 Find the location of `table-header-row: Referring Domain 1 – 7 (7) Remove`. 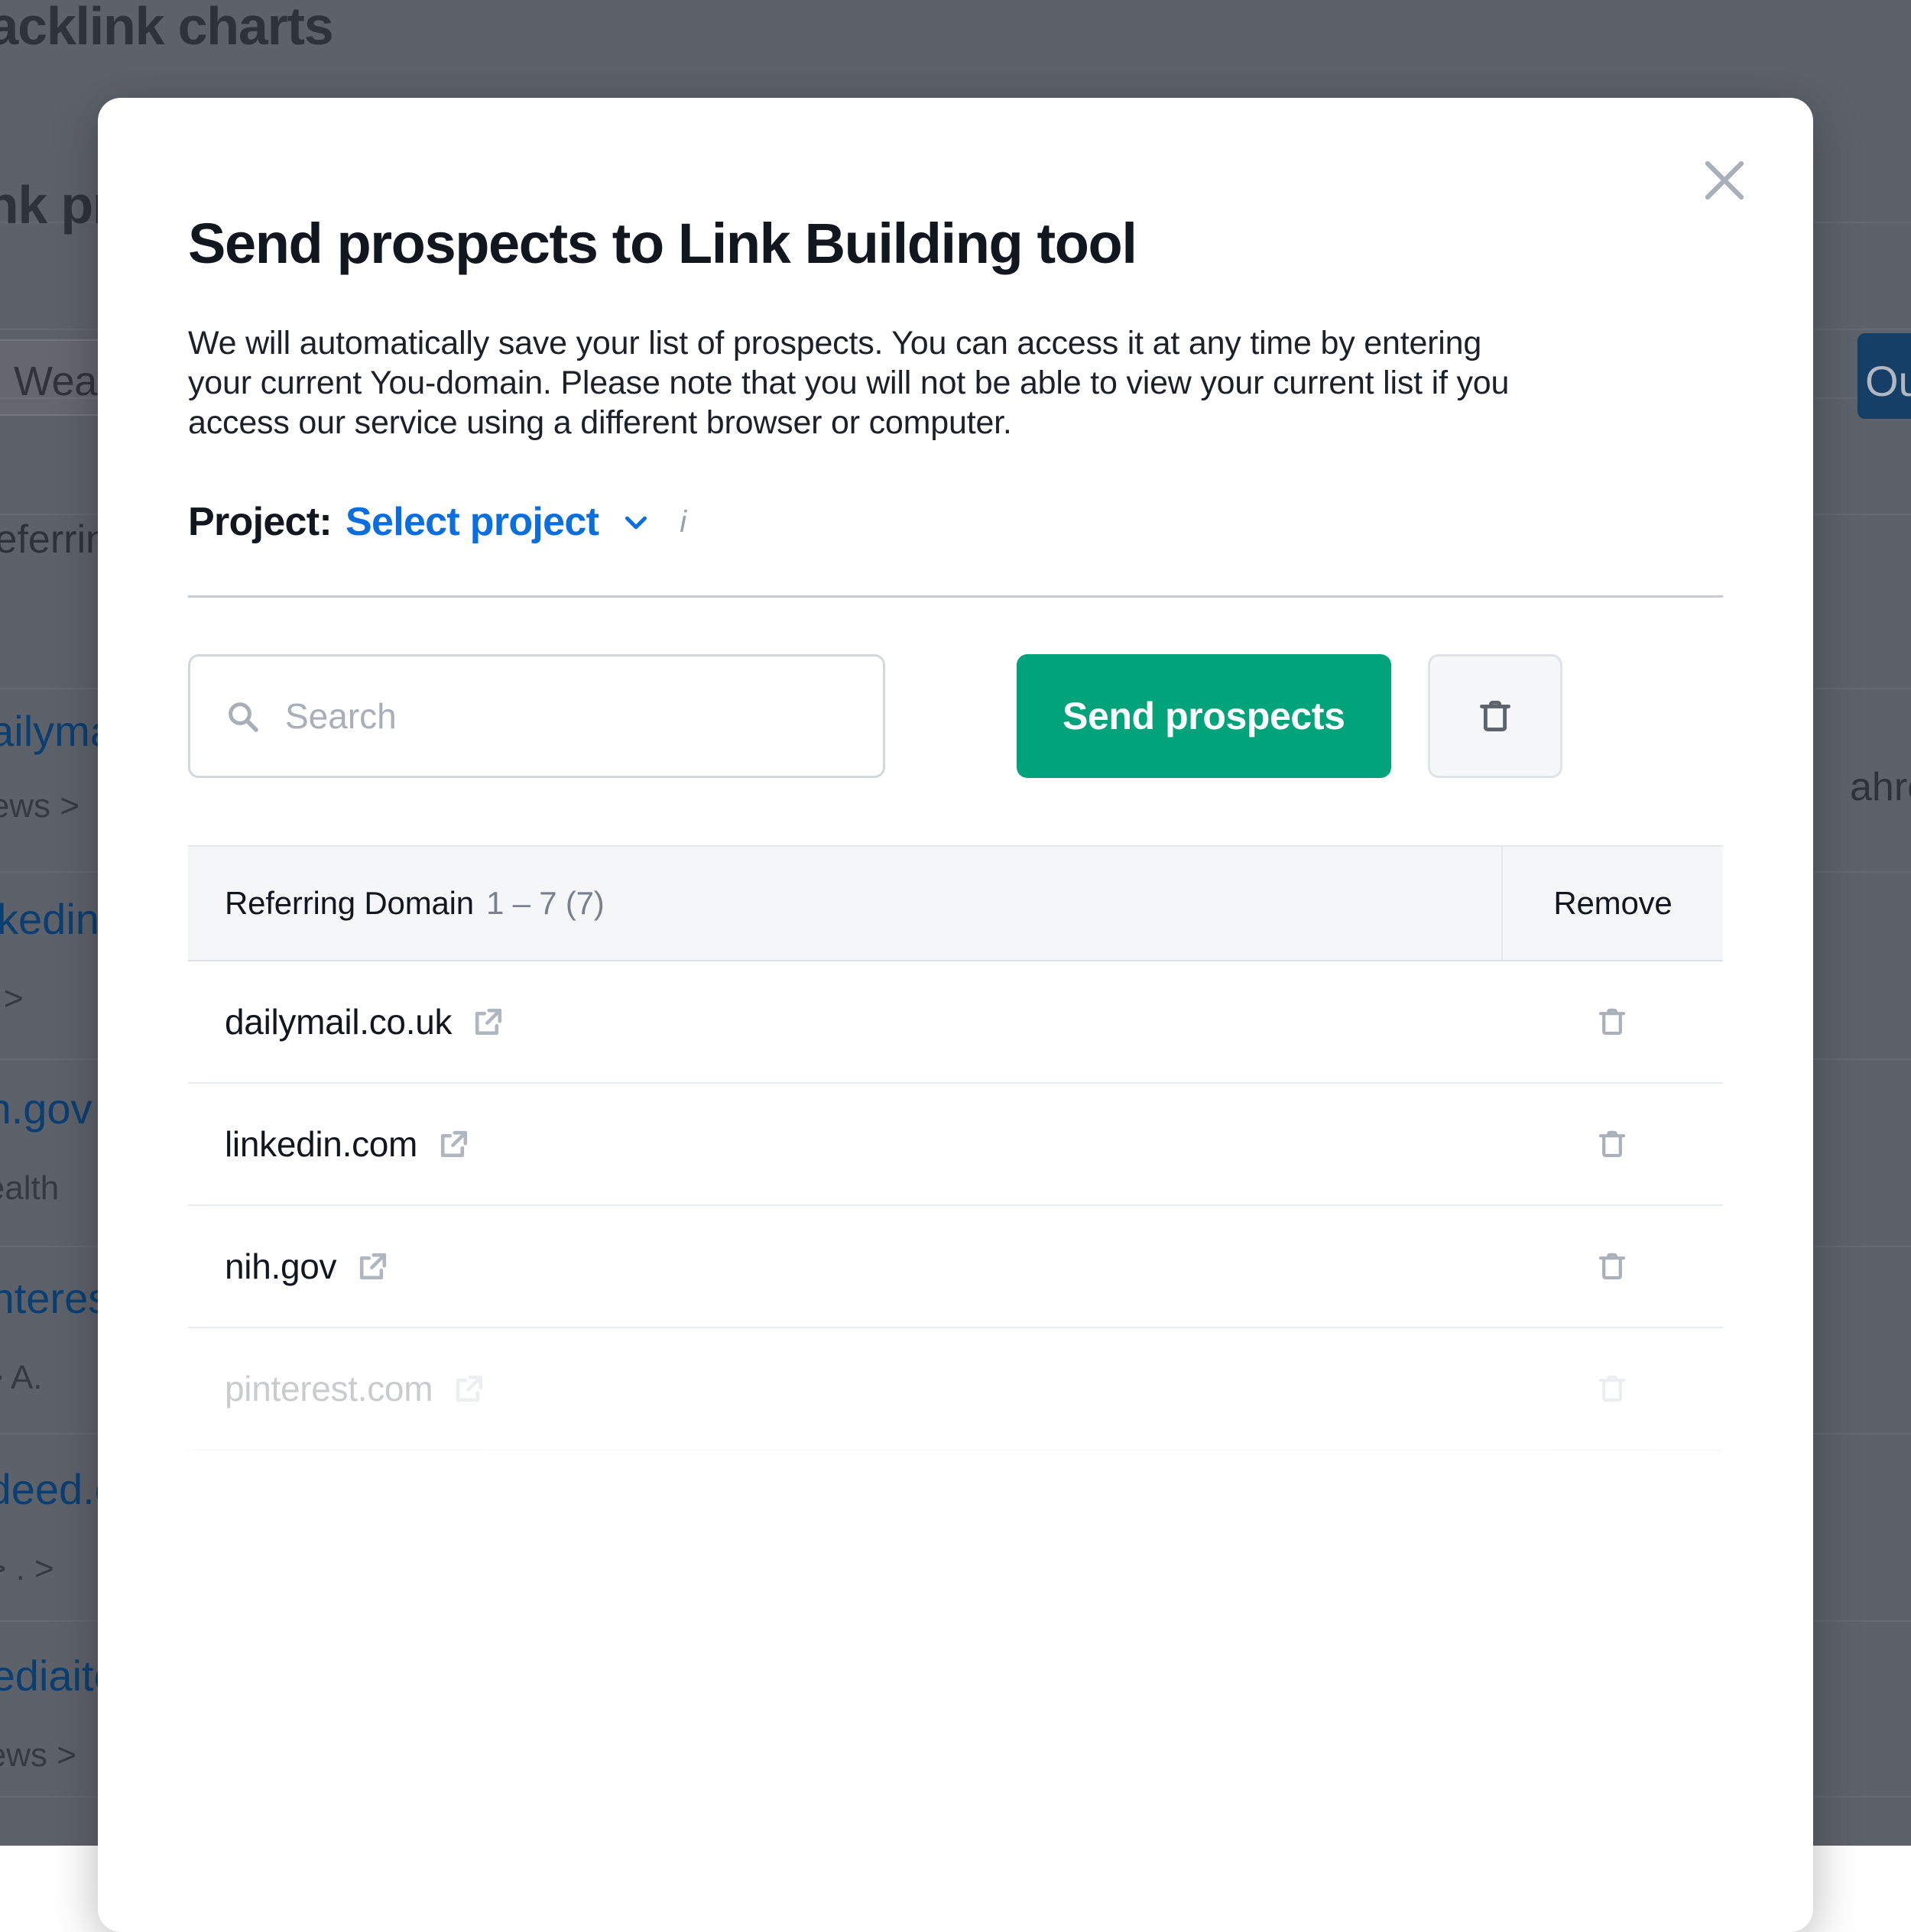

table-header-row: Referring Domain 1 – 7 (7) Remove is located at coordinates (955, 903).